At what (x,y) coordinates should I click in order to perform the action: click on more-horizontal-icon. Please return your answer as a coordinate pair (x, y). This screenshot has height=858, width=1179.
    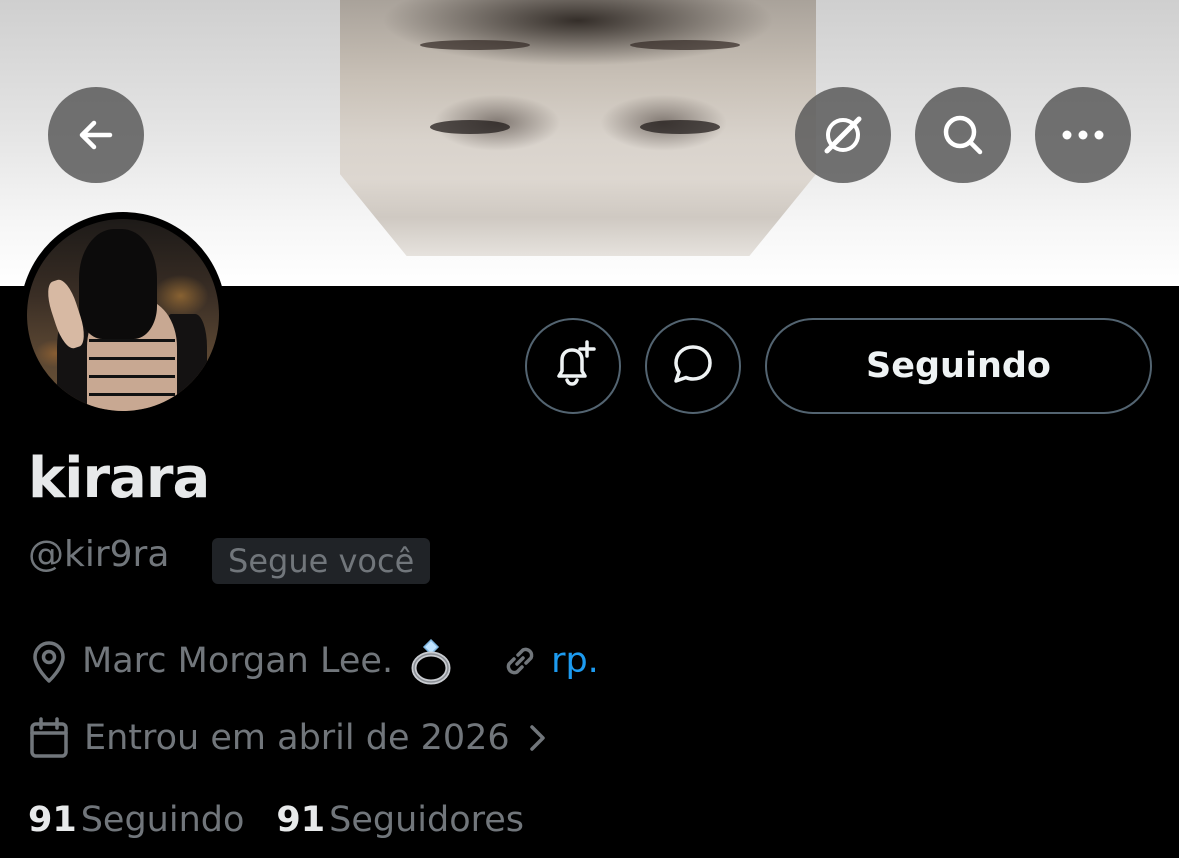
    Looking at the image, I should click on (1083, 135).